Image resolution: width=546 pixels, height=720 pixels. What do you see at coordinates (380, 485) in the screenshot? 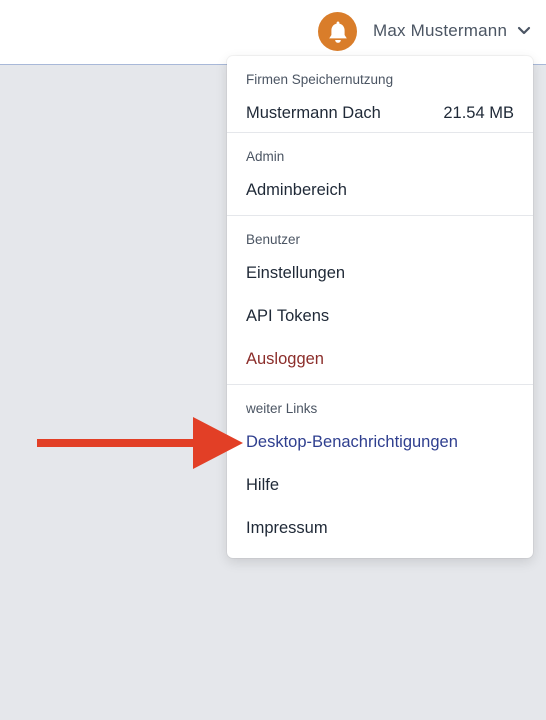
I see `menu-item-hilfe: Hilfe` at bounding box center [380, 485].